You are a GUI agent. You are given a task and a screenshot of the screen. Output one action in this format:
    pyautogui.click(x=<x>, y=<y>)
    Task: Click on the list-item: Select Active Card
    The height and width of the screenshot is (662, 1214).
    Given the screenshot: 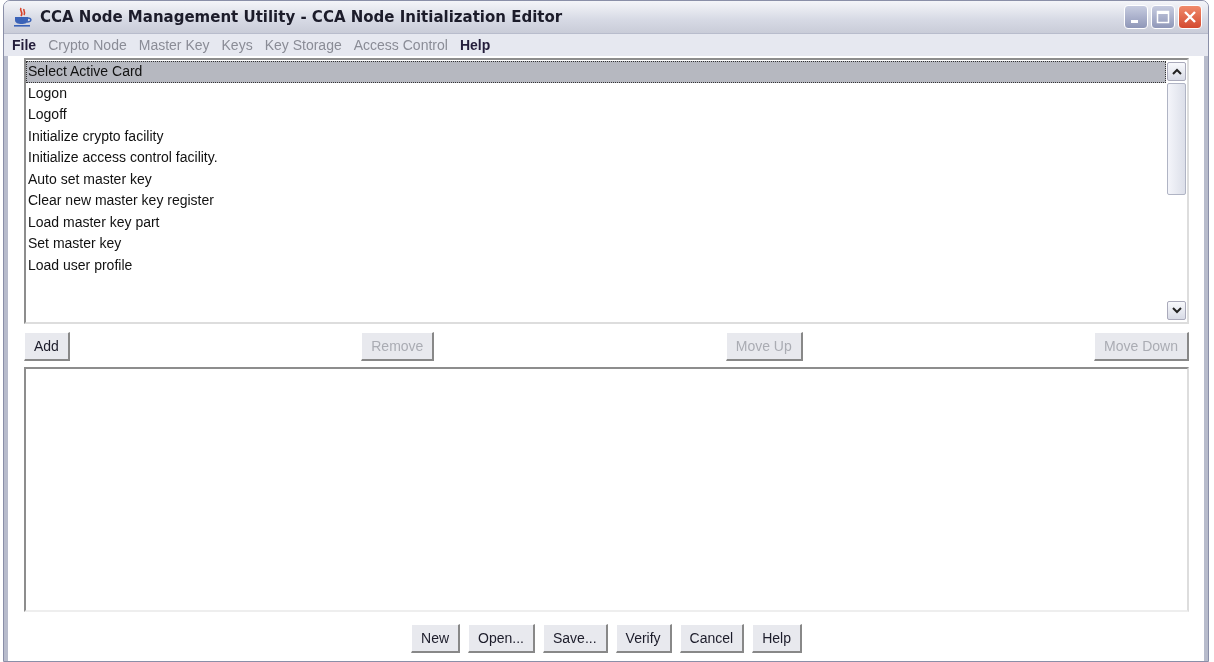 What is the action you would take?
    pyautogui.click(x=596, y=72)
    